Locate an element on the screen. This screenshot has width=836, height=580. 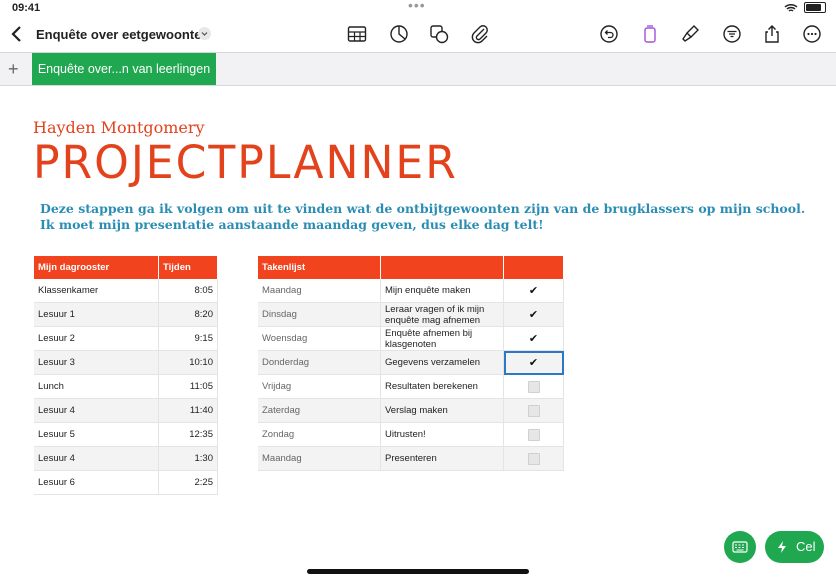
schedule-cell-name: Lesuur 6 is located at coordinates (96, 482).